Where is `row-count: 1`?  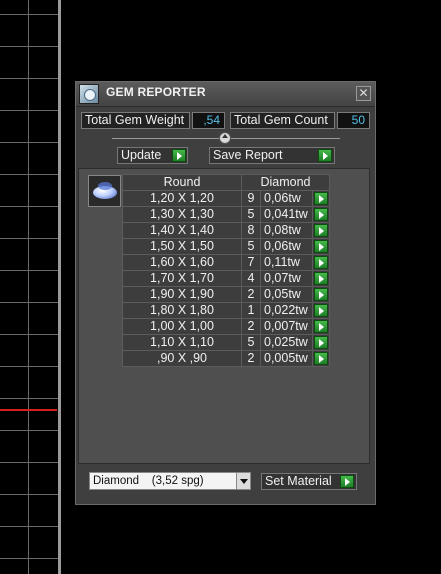 row-count: 1 is located at coordinates (251, 310).